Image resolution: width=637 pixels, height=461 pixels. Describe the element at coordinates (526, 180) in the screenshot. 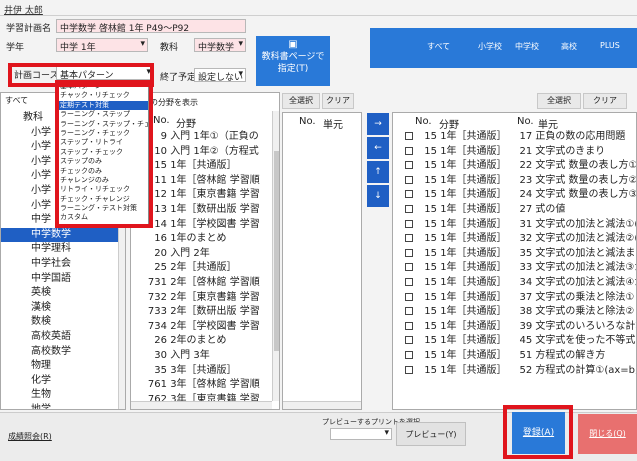

I see `row-no2: 23` at that location.